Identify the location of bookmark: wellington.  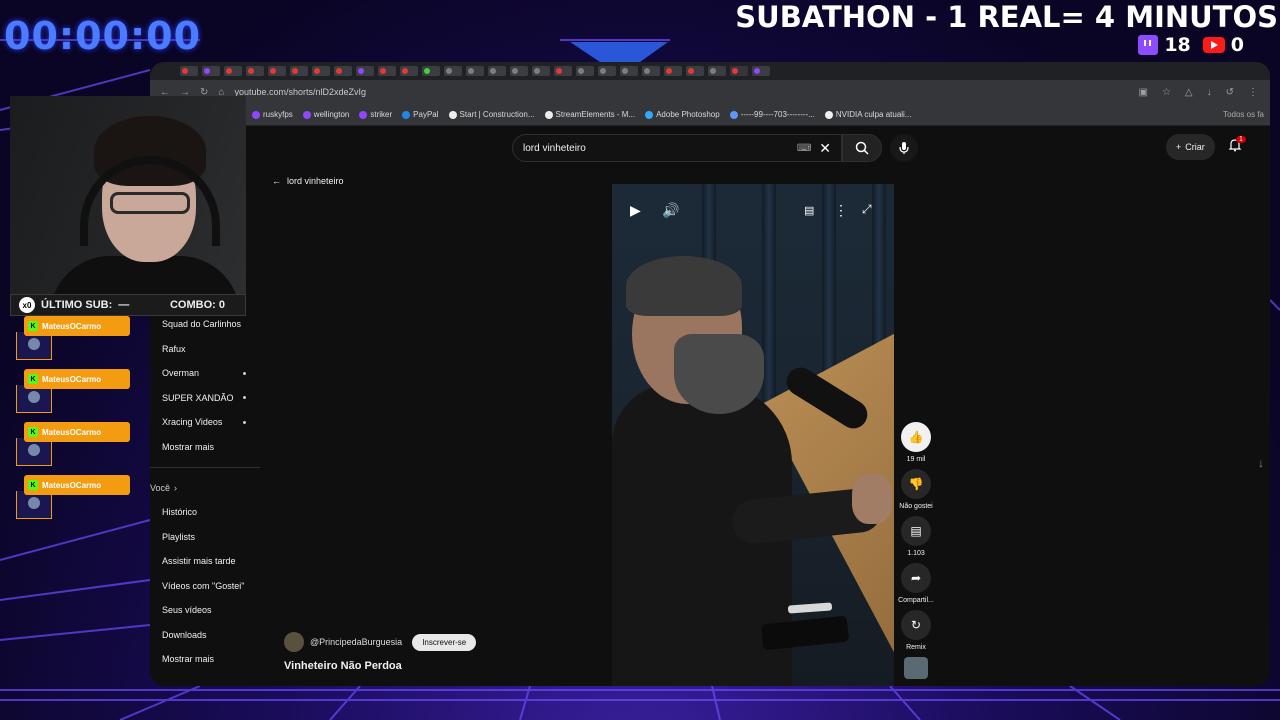
(325, 114).